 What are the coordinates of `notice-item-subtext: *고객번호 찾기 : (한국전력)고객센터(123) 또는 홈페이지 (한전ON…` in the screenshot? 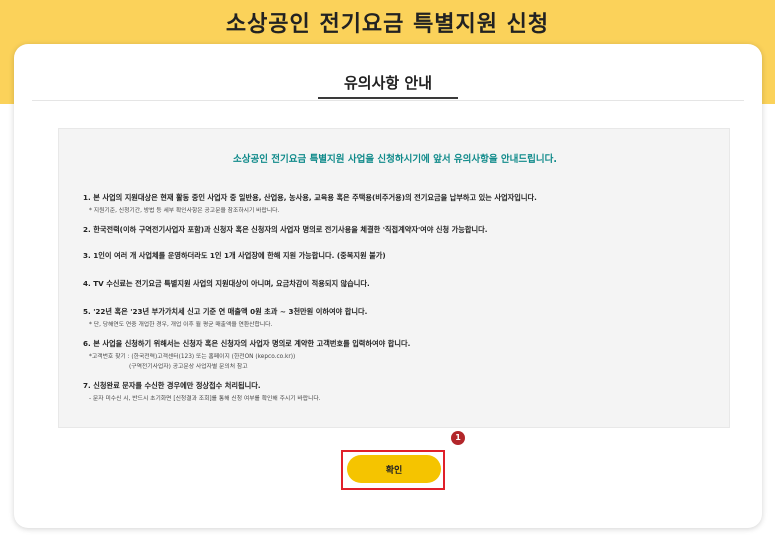 It's located at (192, 357).